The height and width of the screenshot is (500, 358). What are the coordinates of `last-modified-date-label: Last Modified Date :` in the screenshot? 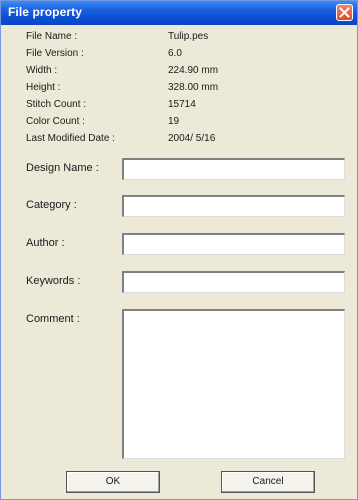 It's located at (70, 138).